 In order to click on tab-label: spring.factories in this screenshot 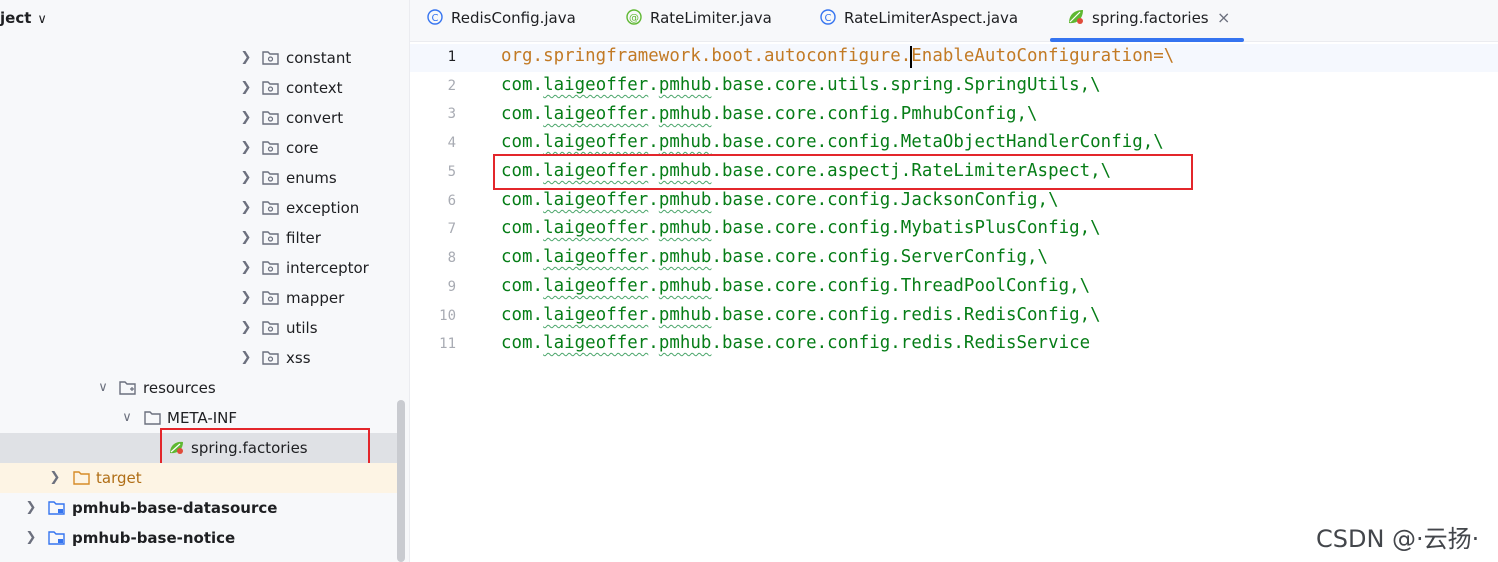, I will do `click(1150, 18)`.